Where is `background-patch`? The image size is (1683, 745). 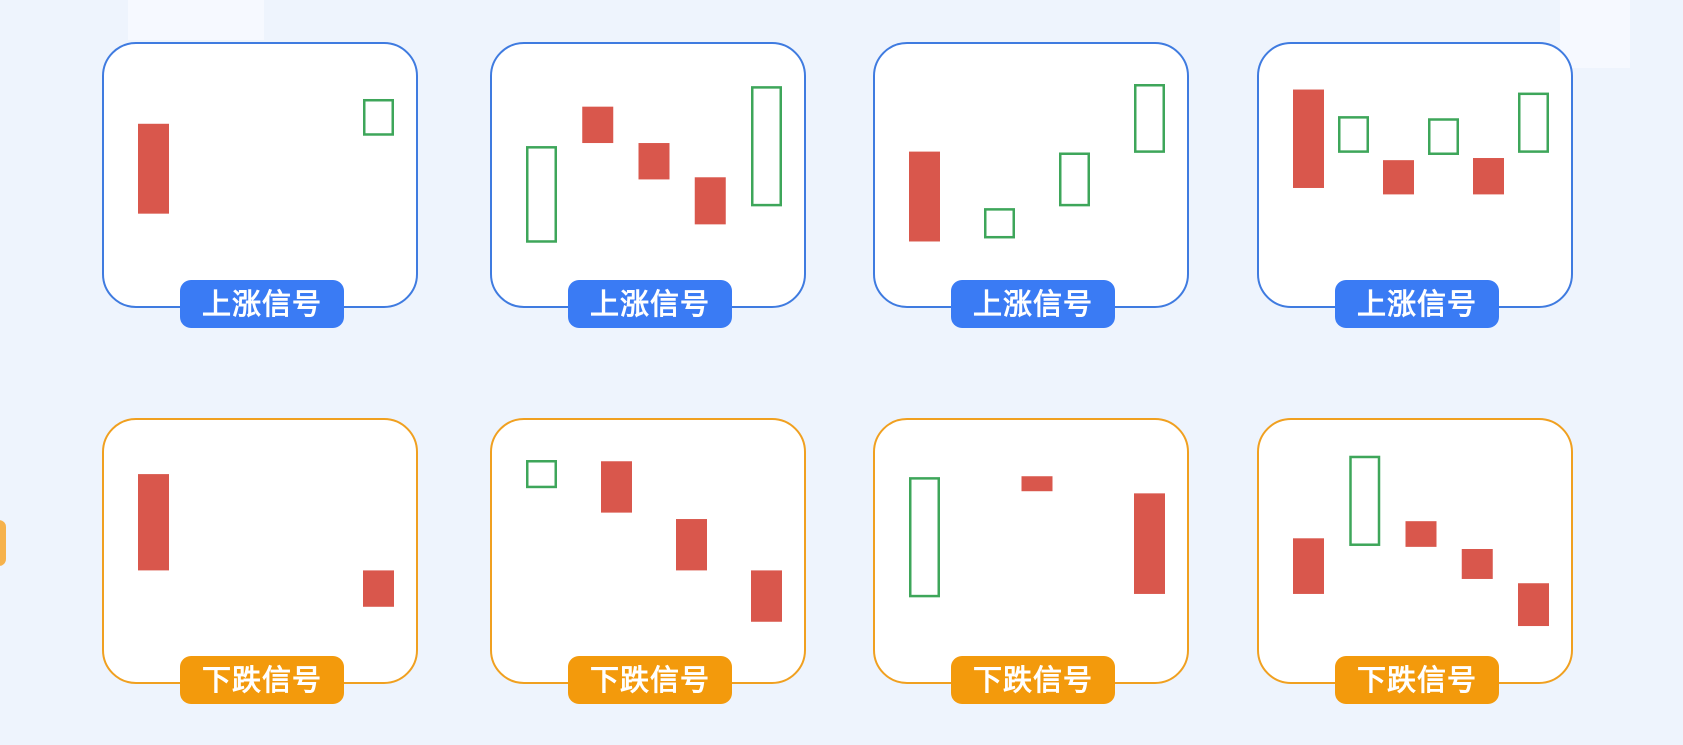
background-patch is located at coordinates (196, 20).